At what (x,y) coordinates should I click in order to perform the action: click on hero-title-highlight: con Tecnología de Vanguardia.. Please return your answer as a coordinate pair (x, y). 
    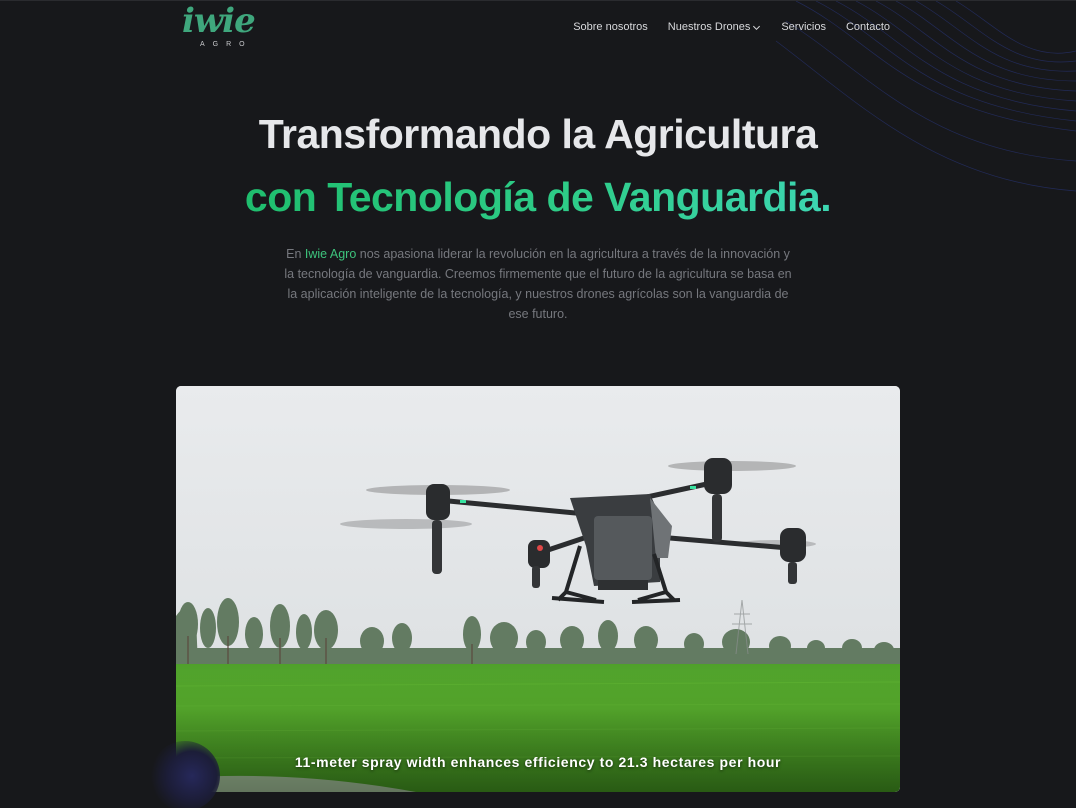
    Looking at the image, I should click on (538, 197).